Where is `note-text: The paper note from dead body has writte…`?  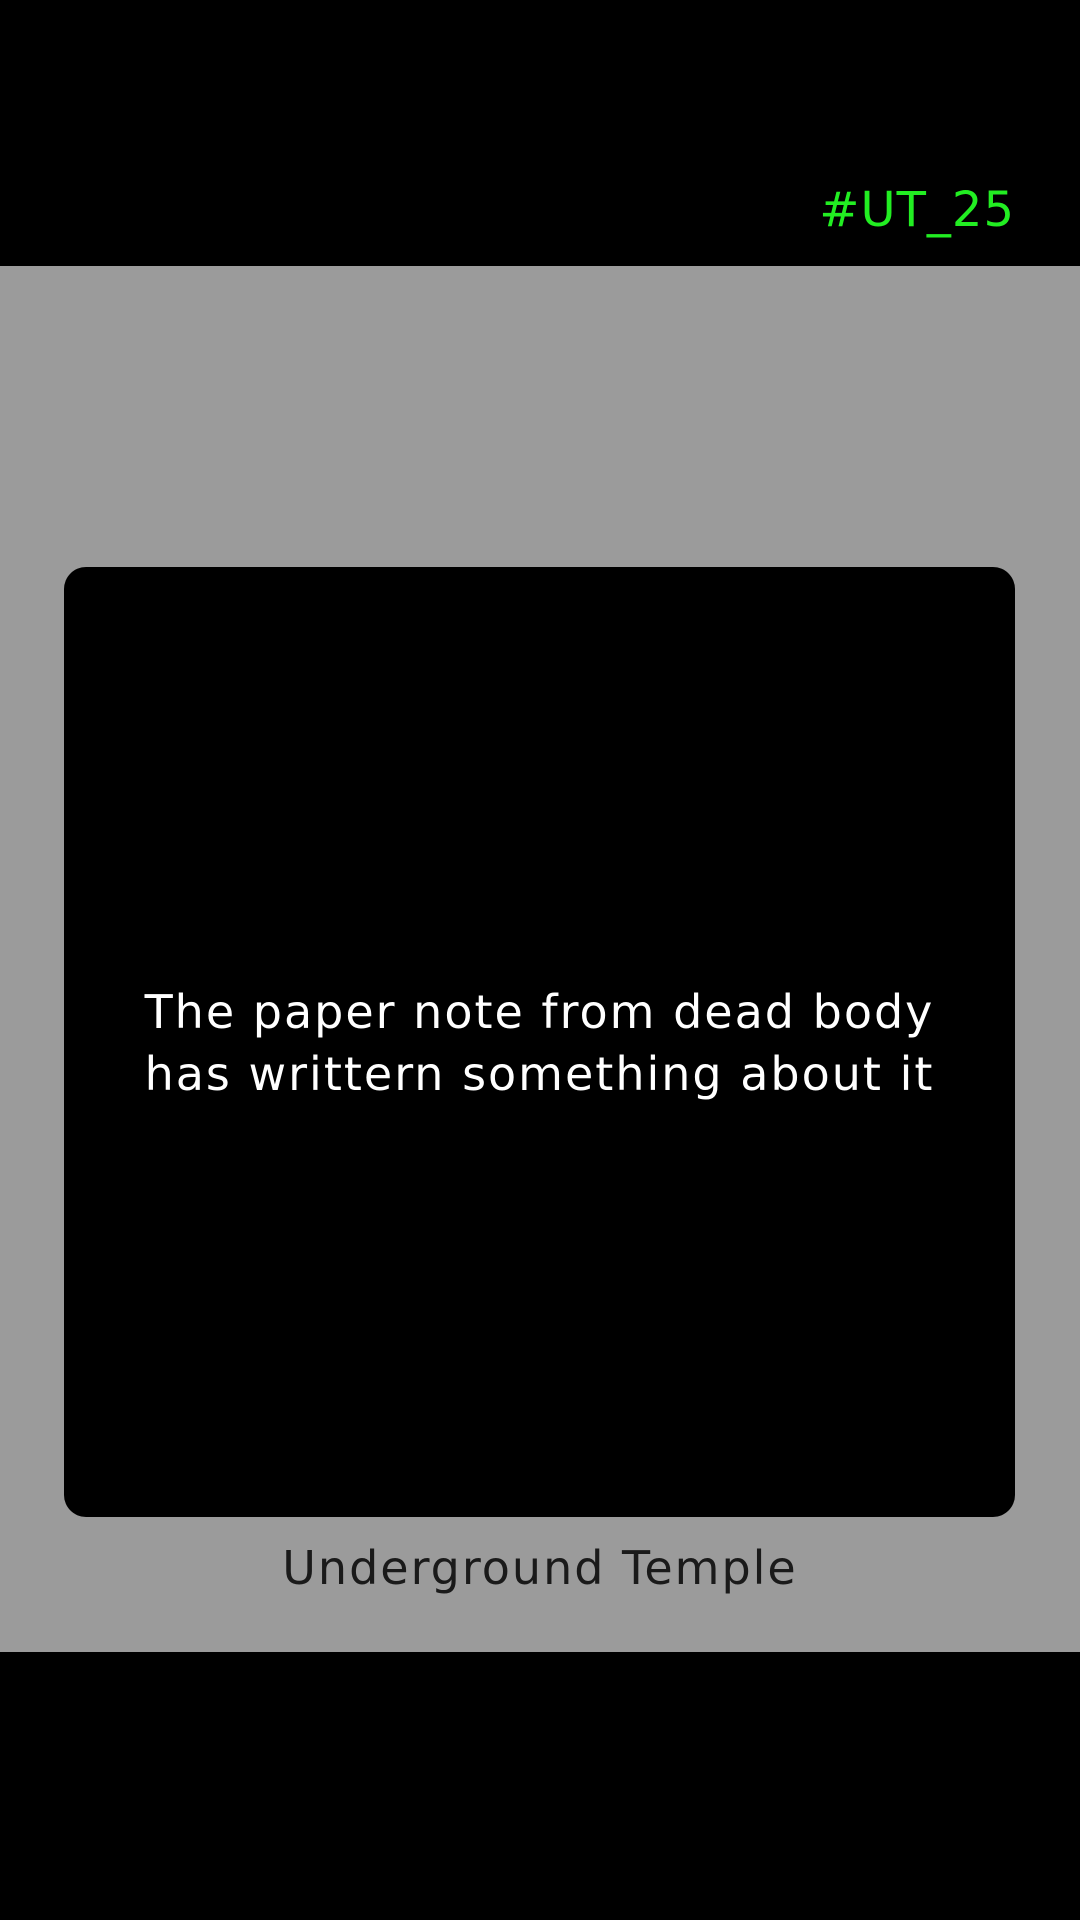 note-text: The paper note from dead body has writte… is located at coordinates (539, 1043).